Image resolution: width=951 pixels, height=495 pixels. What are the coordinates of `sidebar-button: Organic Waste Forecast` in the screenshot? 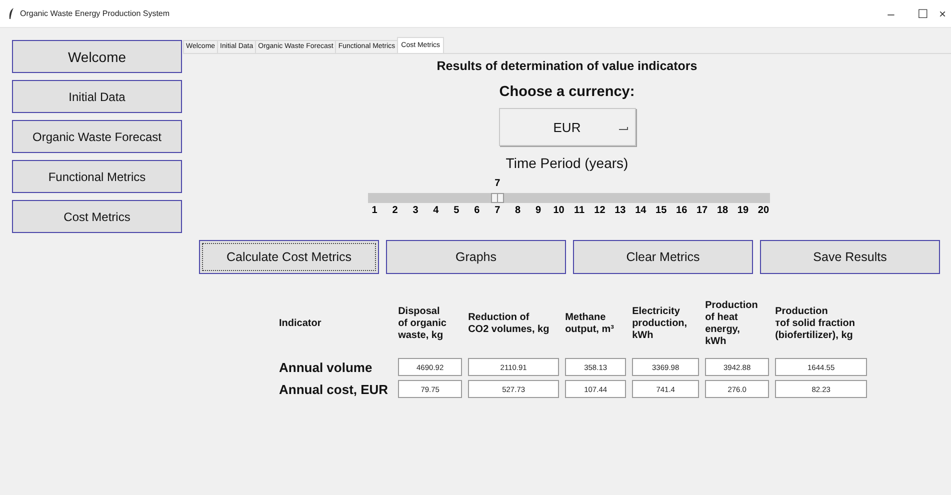 It's located at (97, 136).